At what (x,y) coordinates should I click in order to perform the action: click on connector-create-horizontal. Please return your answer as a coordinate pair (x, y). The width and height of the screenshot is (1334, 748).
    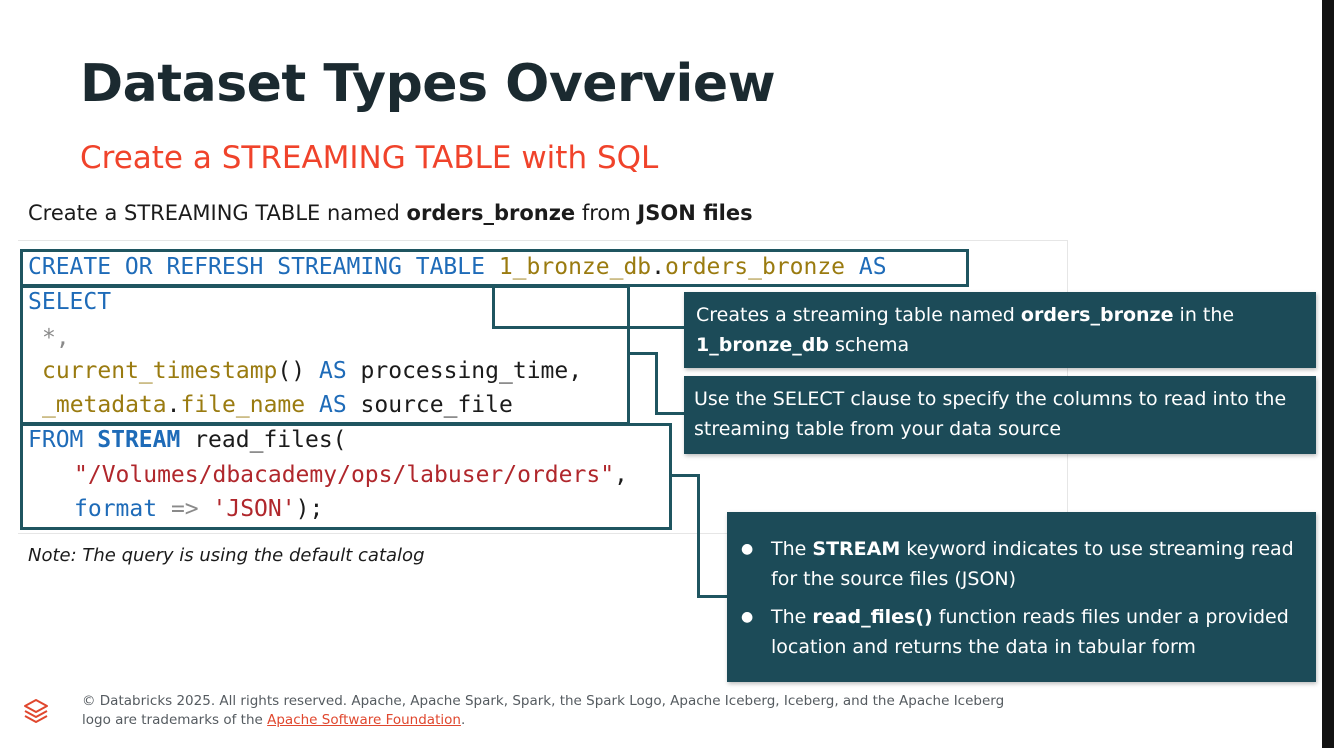
    Looking at the image, I should click on (589, 327).